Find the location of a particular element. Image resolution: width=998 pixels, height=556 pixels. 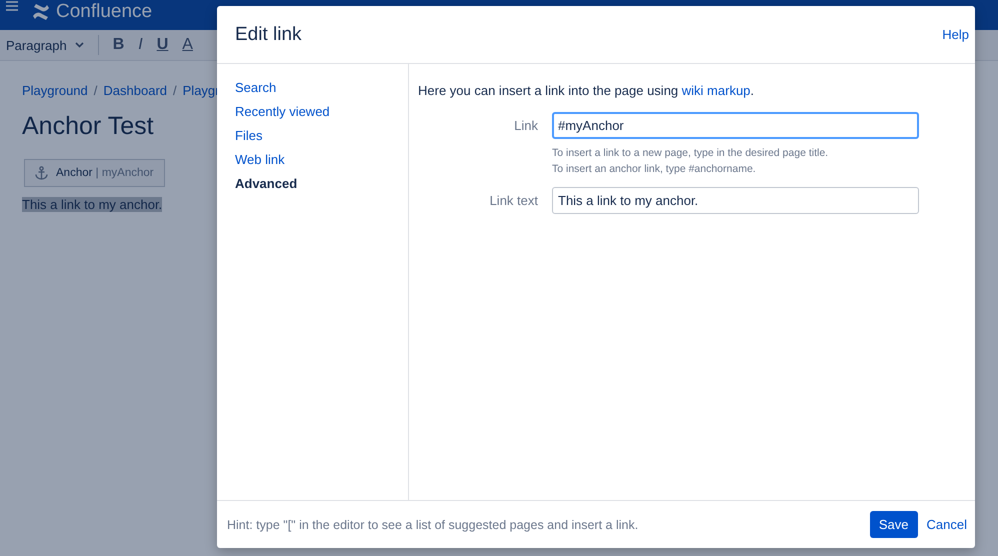

format-button: I is located at coordinates (140, 45).